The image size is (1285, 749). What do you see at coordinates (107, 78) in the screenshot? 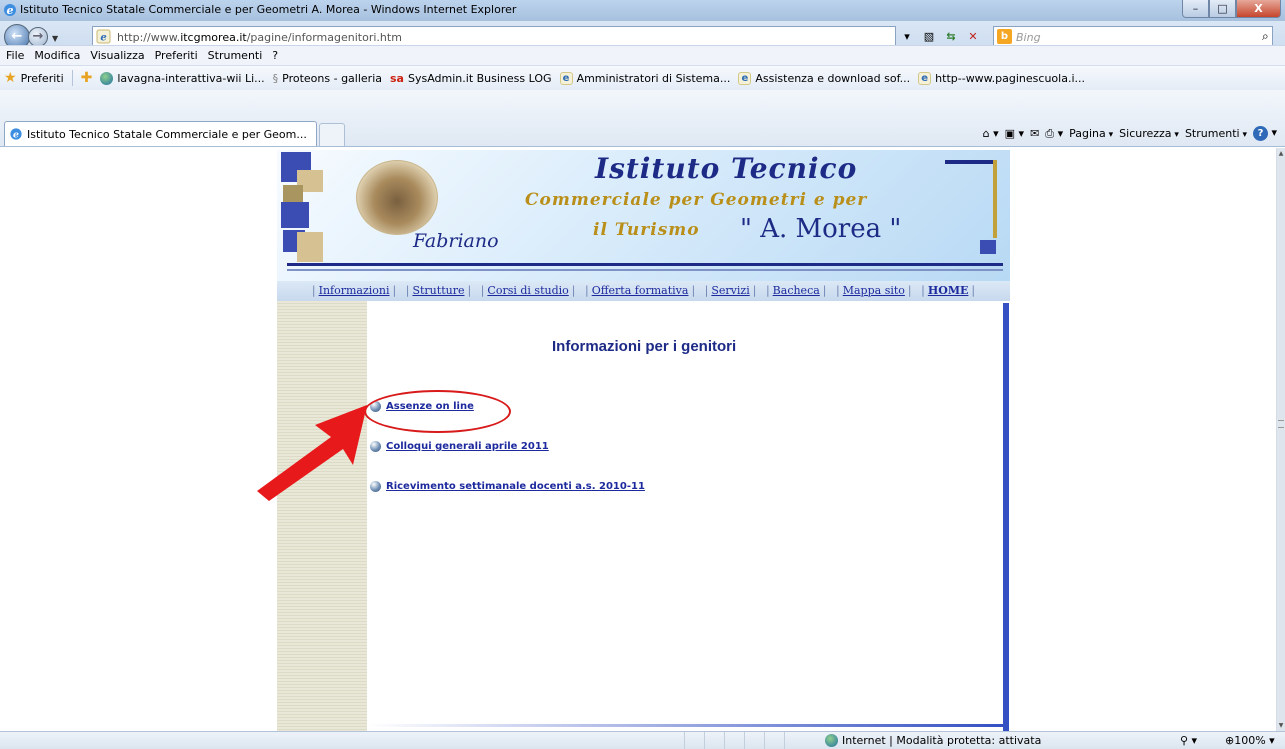
I see `globe-icon` at bounding box center [107, 78].